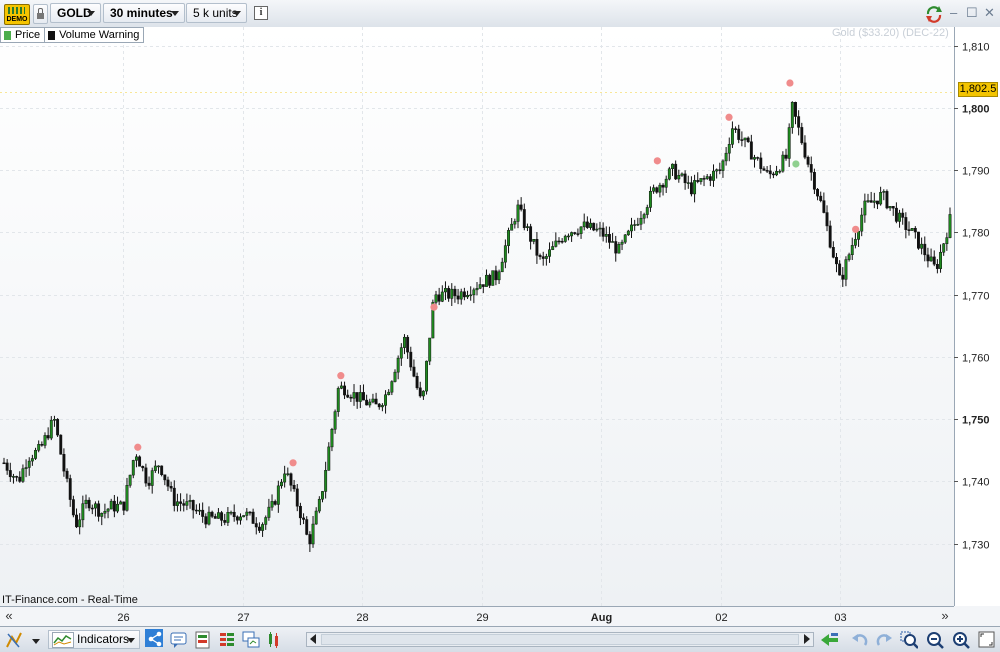 Image resolution: width=1000 pixels, height=652 pixels. Describe the element at coordinates (935, 640) in the screenshot. I see `zoom-out-icon` at that location.